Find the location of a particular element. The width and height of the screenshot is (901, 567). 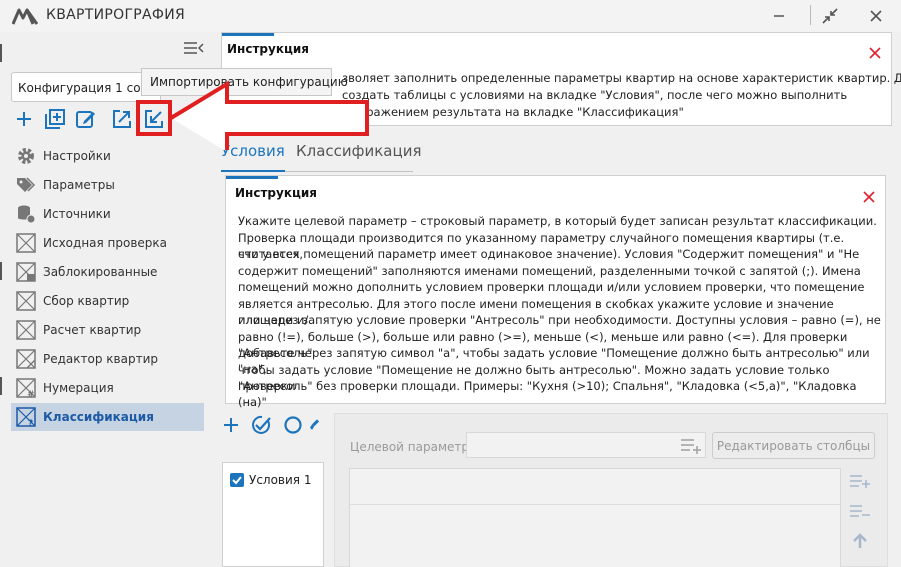

sidebar-item-label: Сбор квартир is located at coordinates (86, 301).